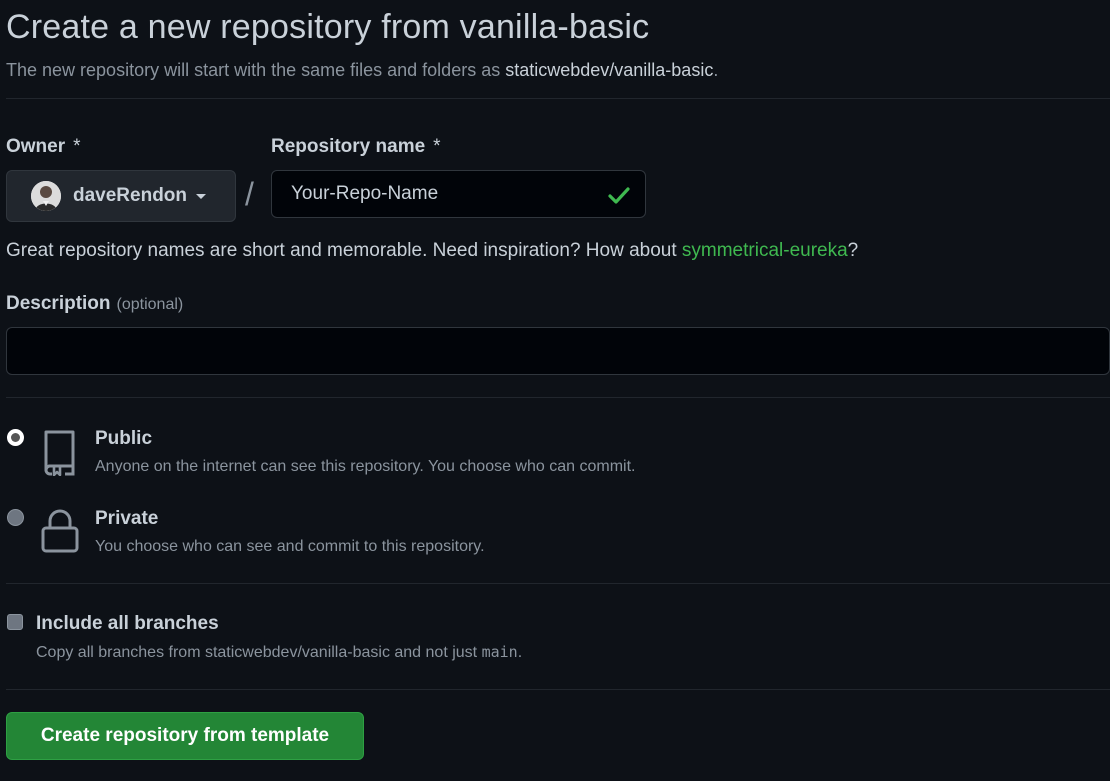 This screenshot has width=1110, height=781. I want to click on repo-book-icon, so click(60, 454).